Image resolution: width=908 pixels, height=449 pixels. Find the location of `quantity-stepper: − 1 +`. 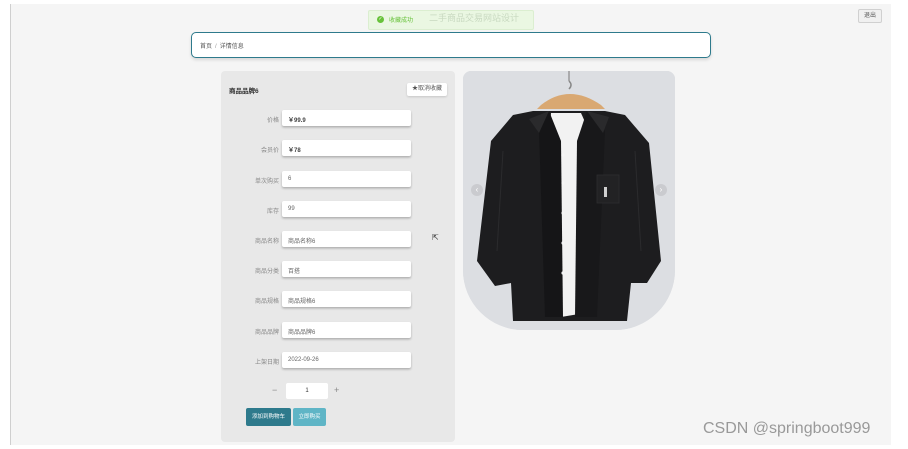

quantity-stepper: − 1 + is located at coordinates (309, 391).